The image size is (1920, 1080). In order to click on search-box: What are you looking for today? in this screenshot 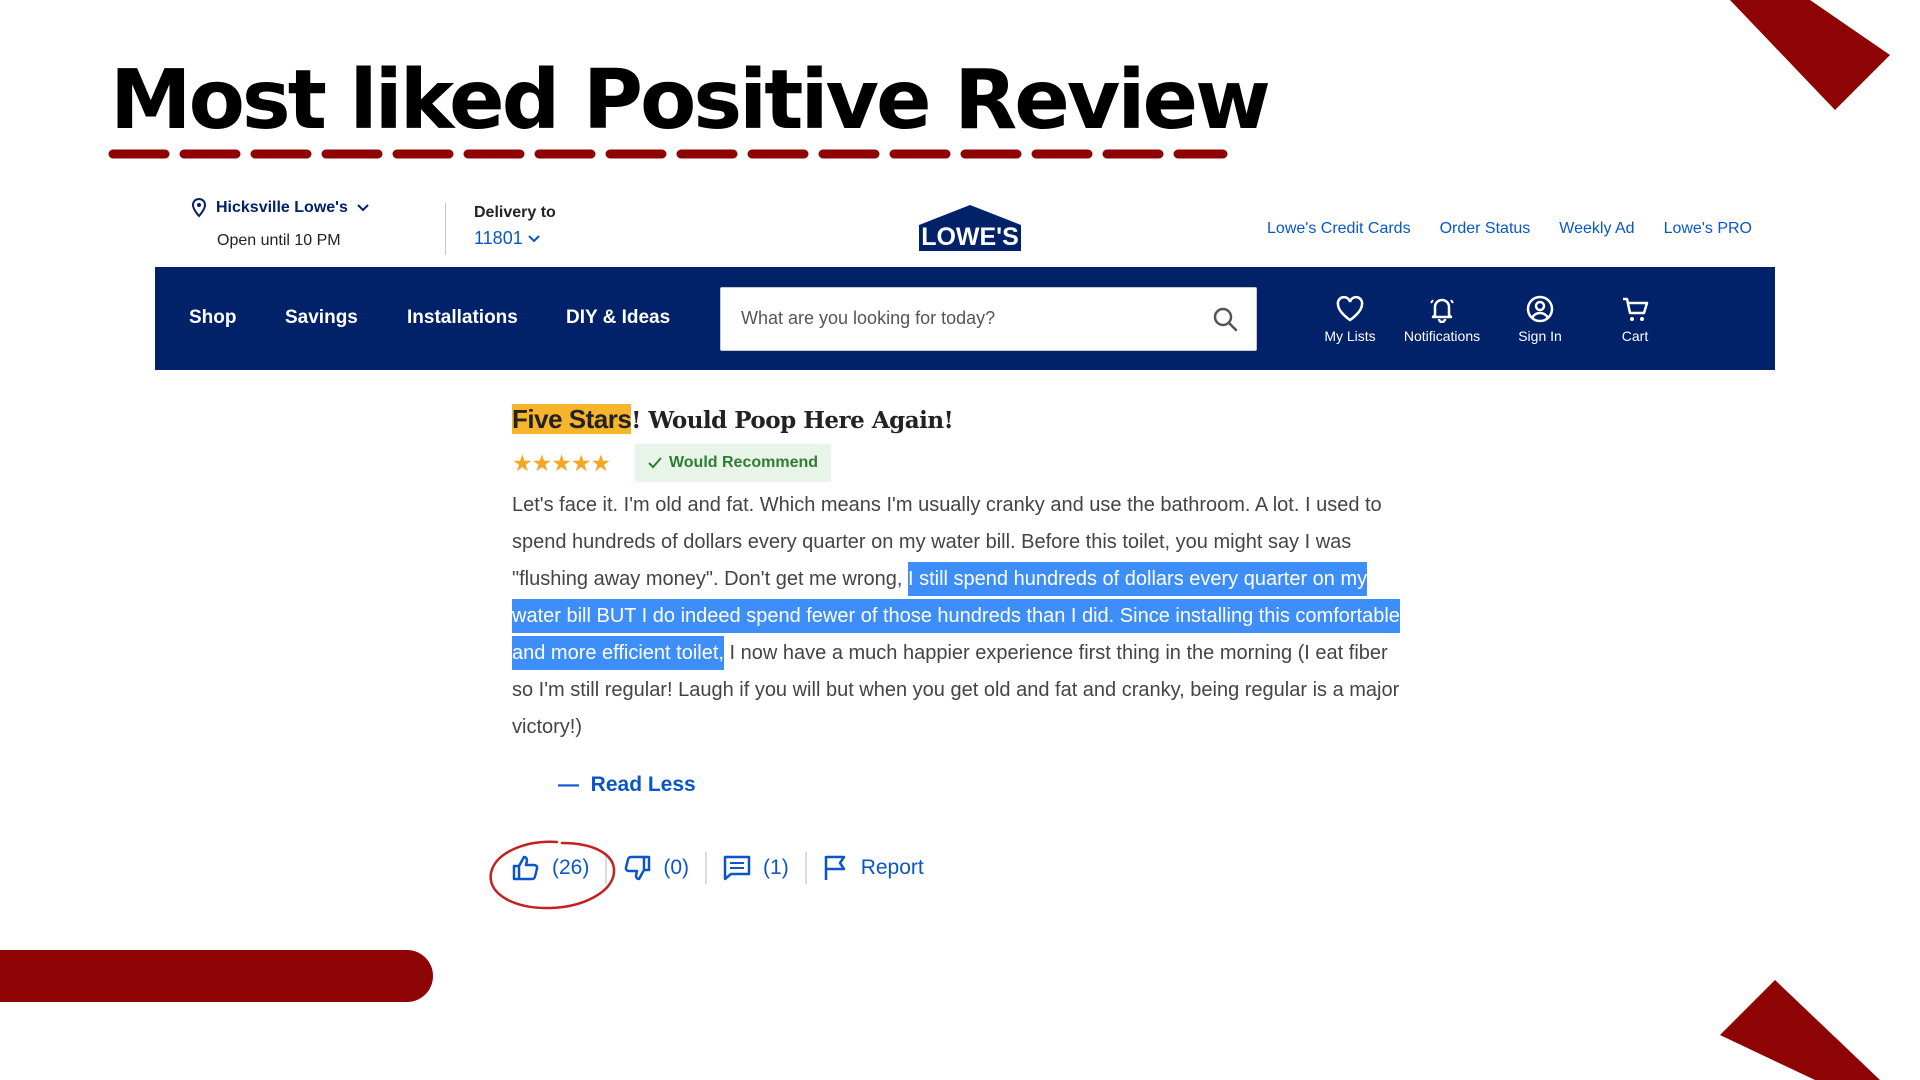, I will do `click(988, 319)`.